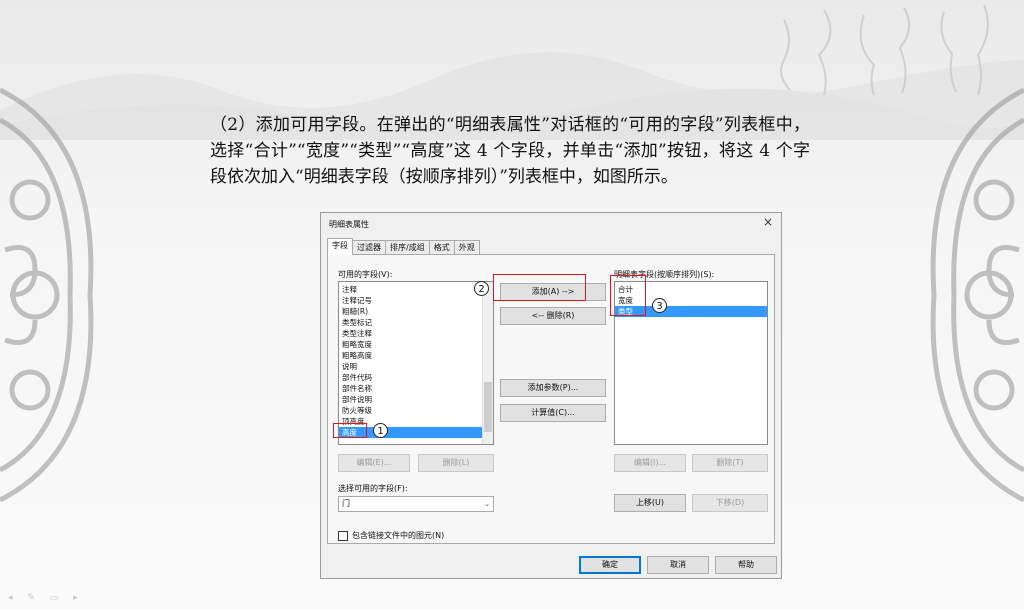 This screenshot has width=1024, height=609. What do you see at coordinates (746, 565) in the screenshot?
I see `help-button: 帮助` at bounding box center [746, 565].